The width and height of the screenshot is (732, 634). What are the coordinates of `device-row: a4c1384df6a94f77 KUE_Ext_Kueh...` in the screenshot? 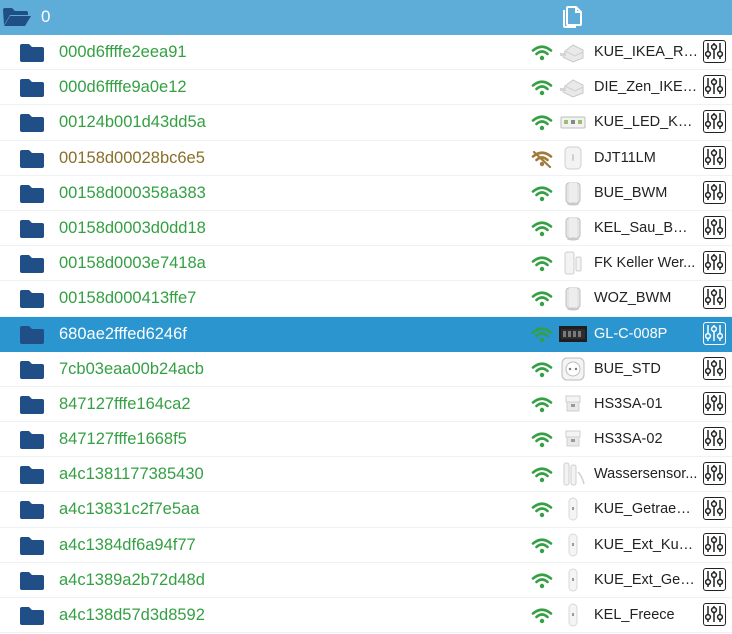 It's located at (366, 545).